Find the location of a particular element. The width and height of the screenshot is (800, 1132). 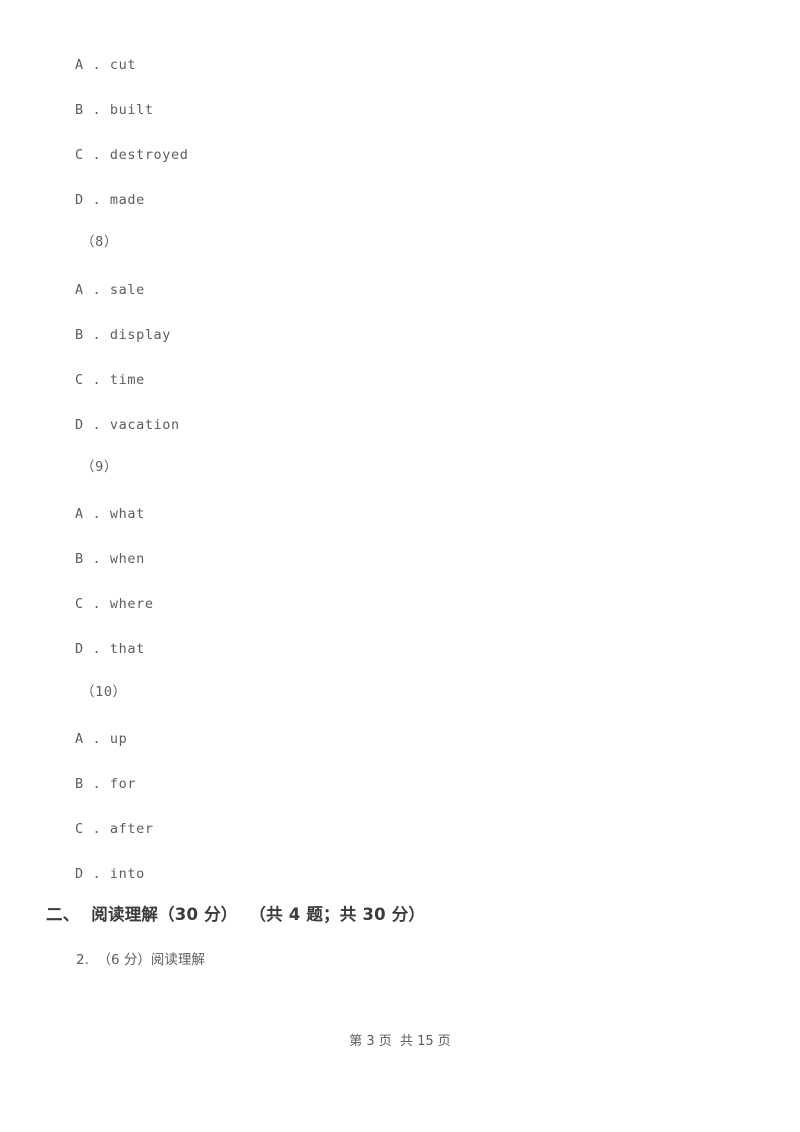

option-row: B . for is located at coordinates (106, 784).